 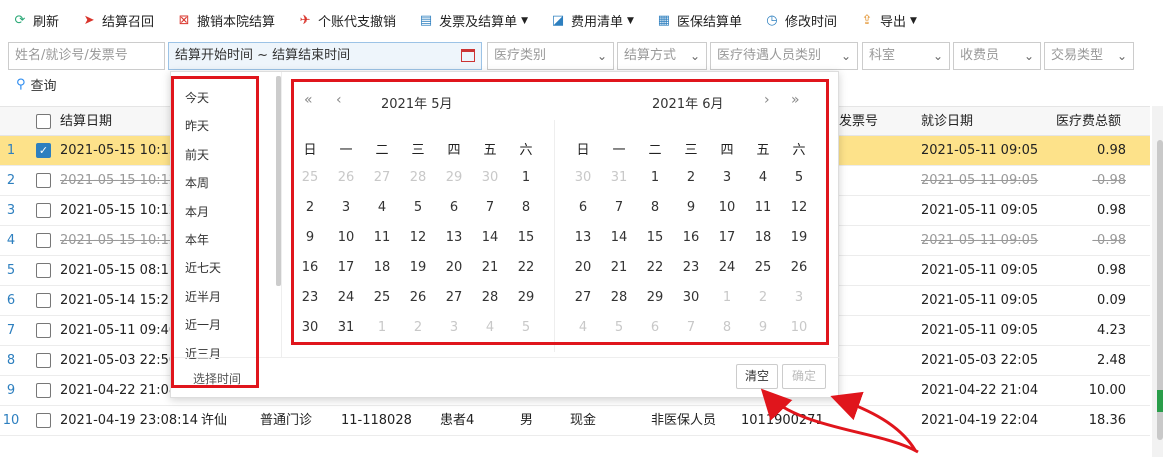 I want to click on toolbar-button-recall: ➤ 结算召回, so click(x=118, y=21).